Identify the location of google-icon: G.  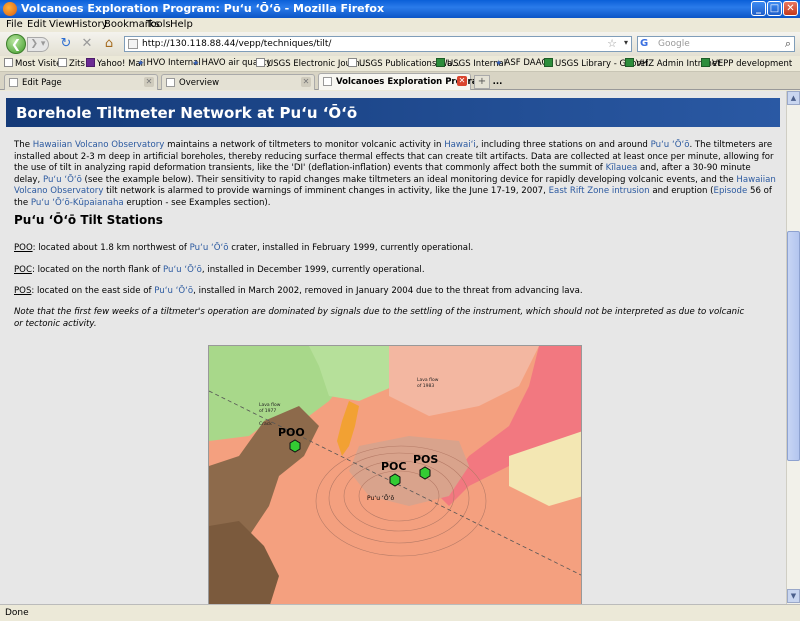
(646, 44).